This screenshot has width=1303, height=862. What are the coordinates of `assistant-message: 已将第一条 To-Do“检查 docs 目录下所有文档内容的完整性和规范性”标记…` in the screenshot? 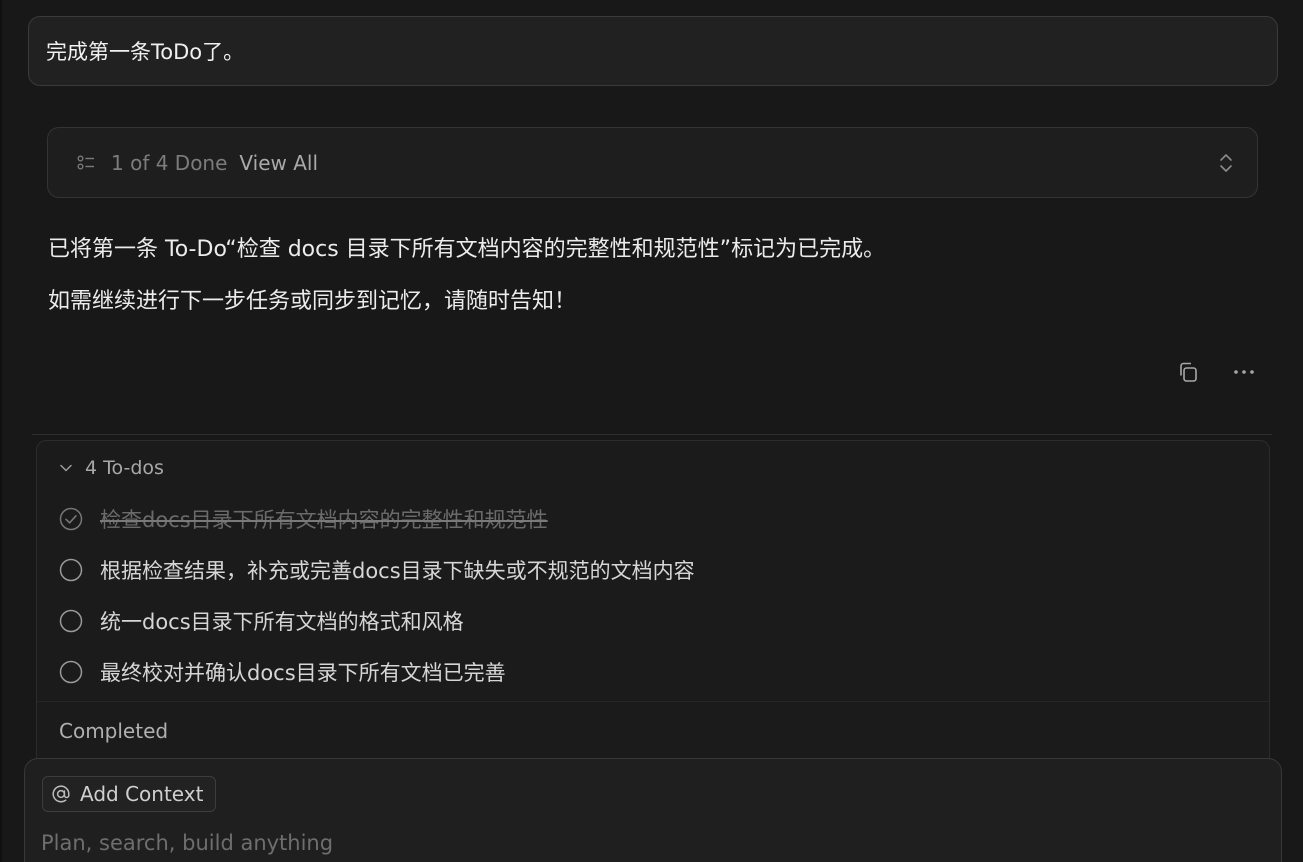 It's located at (648, 276).